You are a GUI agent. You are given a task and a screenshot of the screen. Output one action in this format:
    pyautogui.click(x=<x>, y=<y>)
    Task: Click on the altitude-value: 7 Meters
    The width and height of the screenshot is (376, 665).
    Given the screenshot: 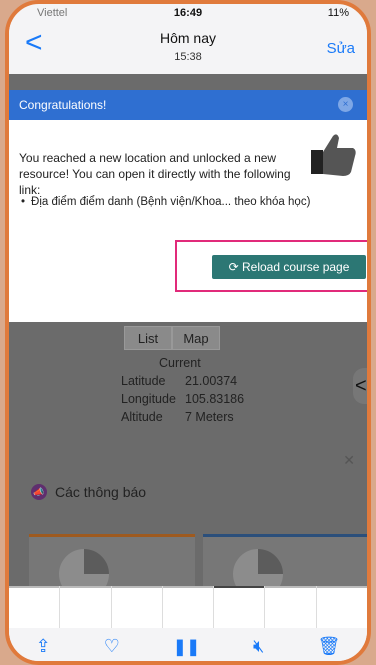 What is the action you would take?
    pyautogui.click(x=209, y=417)
    